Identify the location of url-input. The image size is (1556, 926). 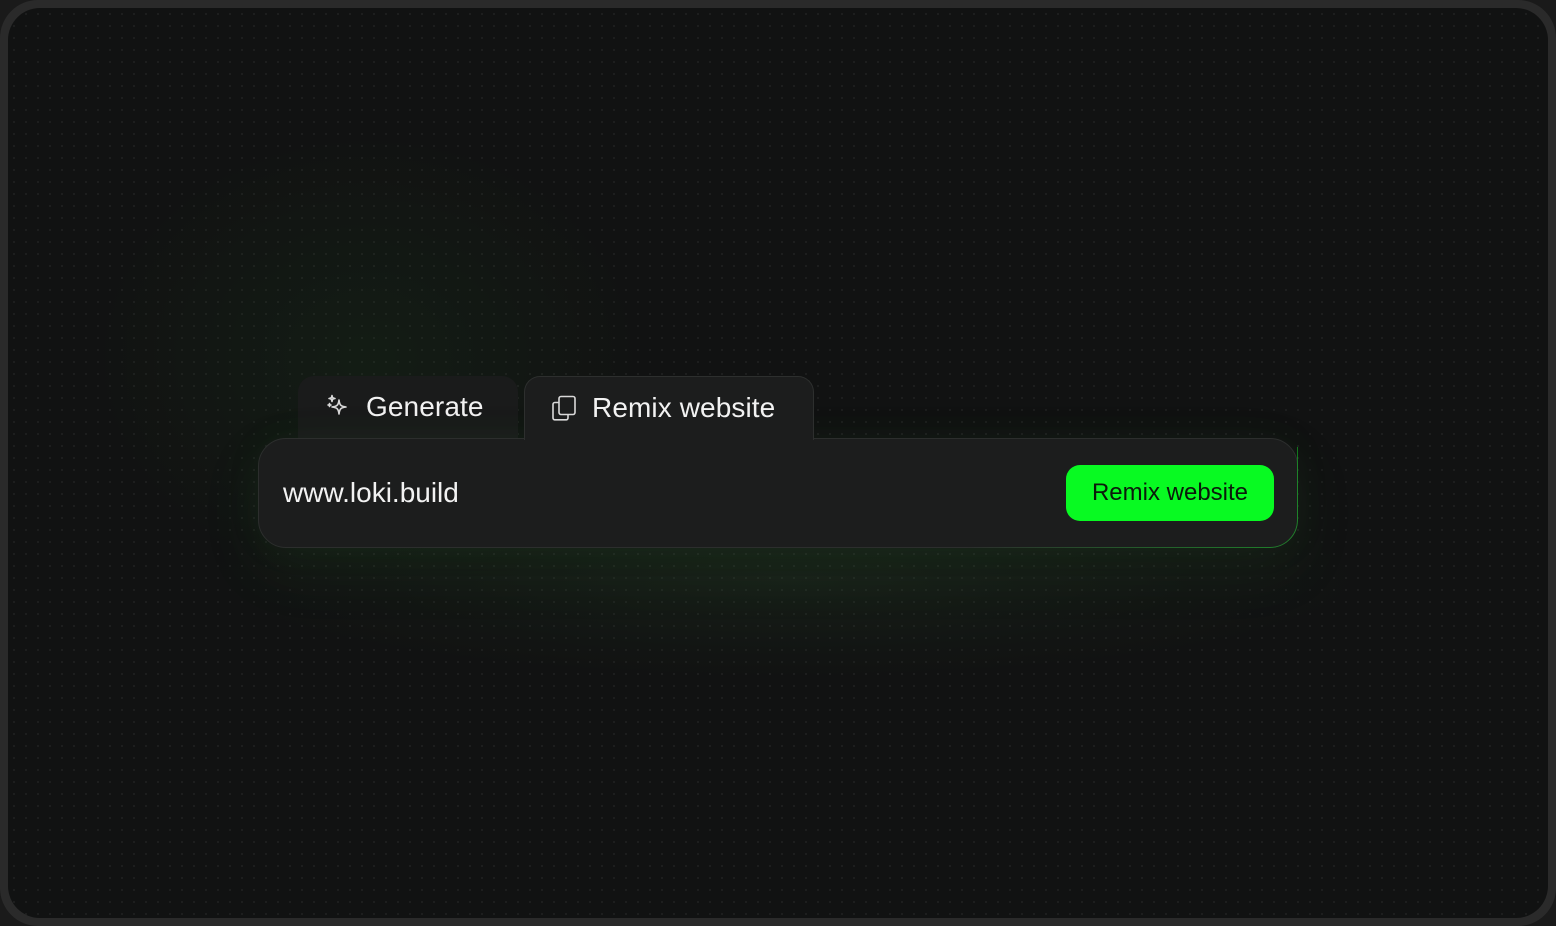
(663, 493).